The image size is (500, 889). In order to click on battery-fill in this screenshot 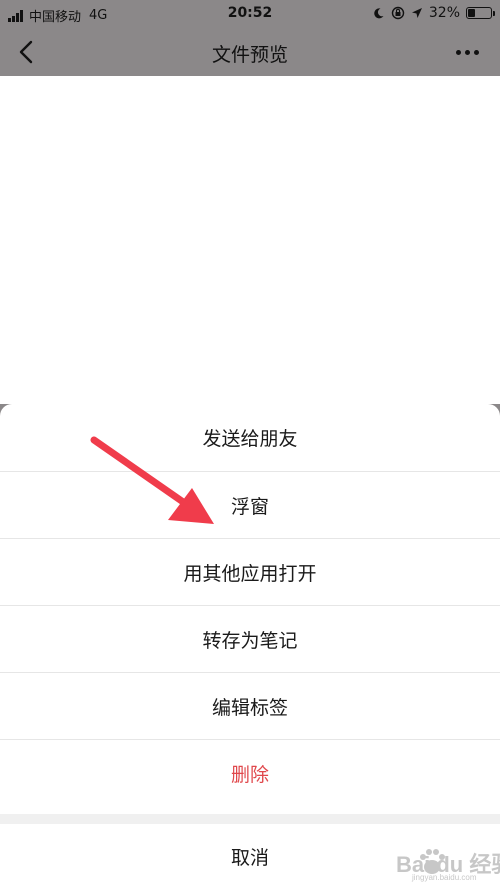, I will do `click(471, 13)`.